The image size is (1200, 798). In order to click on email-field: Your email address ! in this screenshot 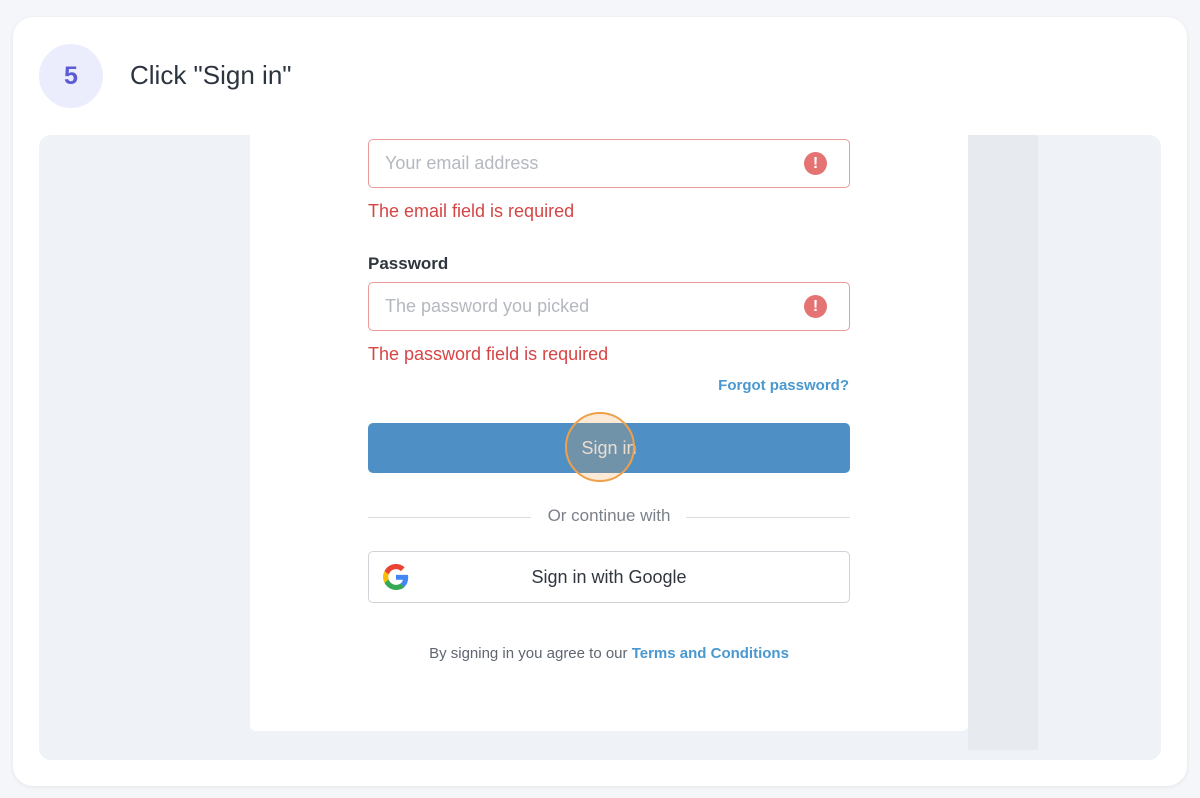, I will do `click(609, 163)`.